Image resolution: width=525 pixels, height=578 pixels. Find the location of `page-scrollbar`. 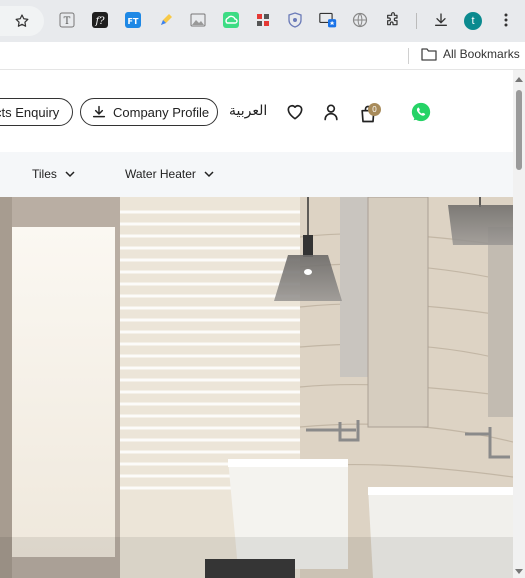

page-scrollbar is located at coordinates (519, 324).